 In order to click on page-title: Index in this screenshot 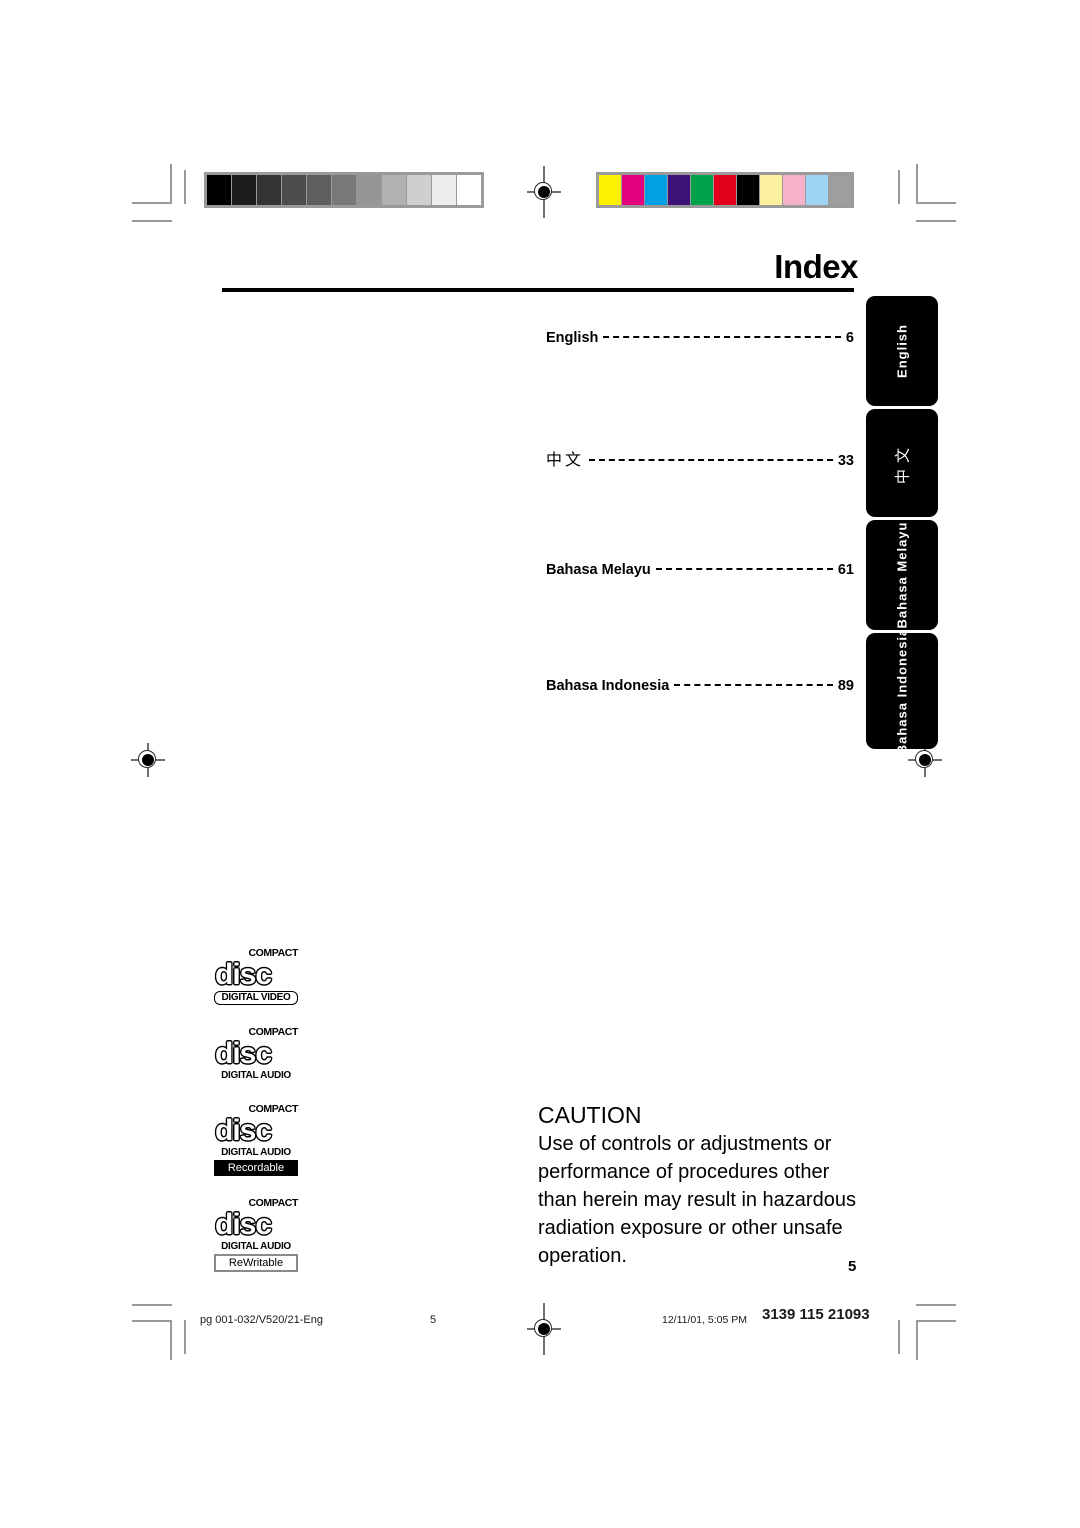, I will do `click(816, 266)`.